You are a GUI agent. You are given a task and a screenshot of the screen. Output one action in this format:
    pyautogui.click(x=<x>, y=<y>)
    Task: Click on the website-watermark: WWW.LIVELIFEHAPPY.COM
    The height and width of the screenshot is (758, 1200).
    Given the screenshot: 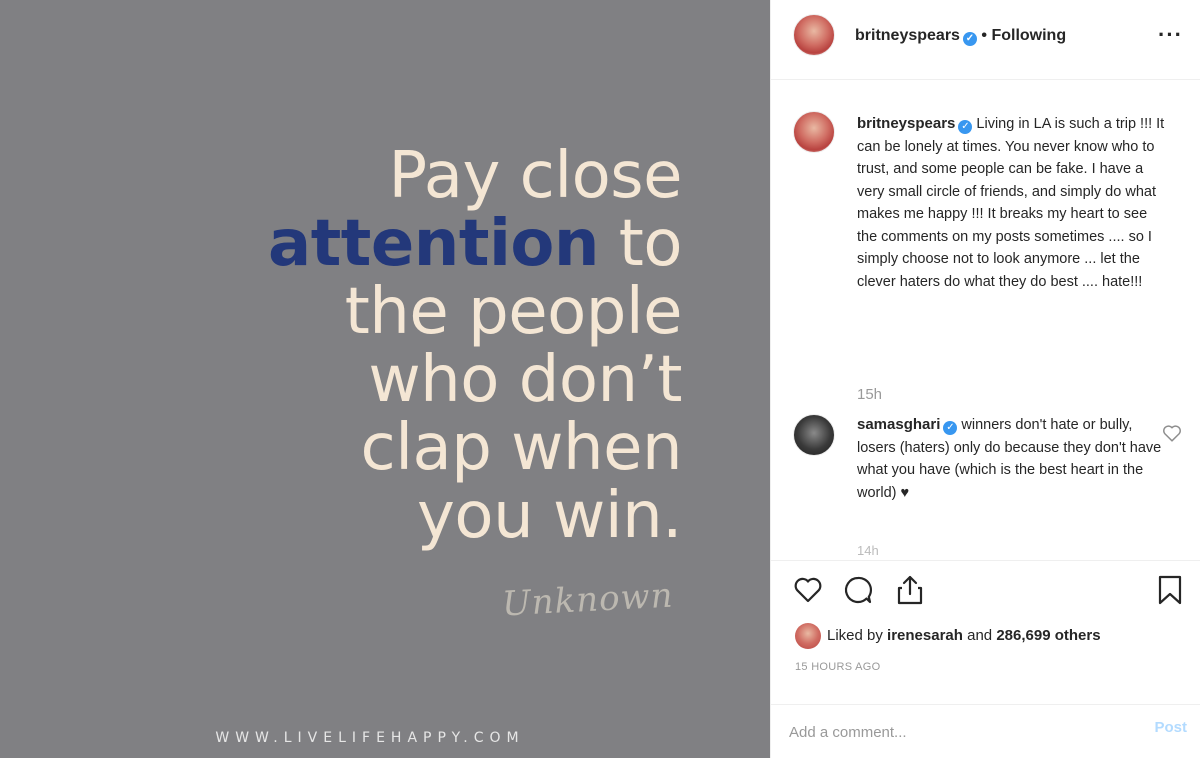 What is the action you would take?
    pyautogui.click(x=385, y=738)
    